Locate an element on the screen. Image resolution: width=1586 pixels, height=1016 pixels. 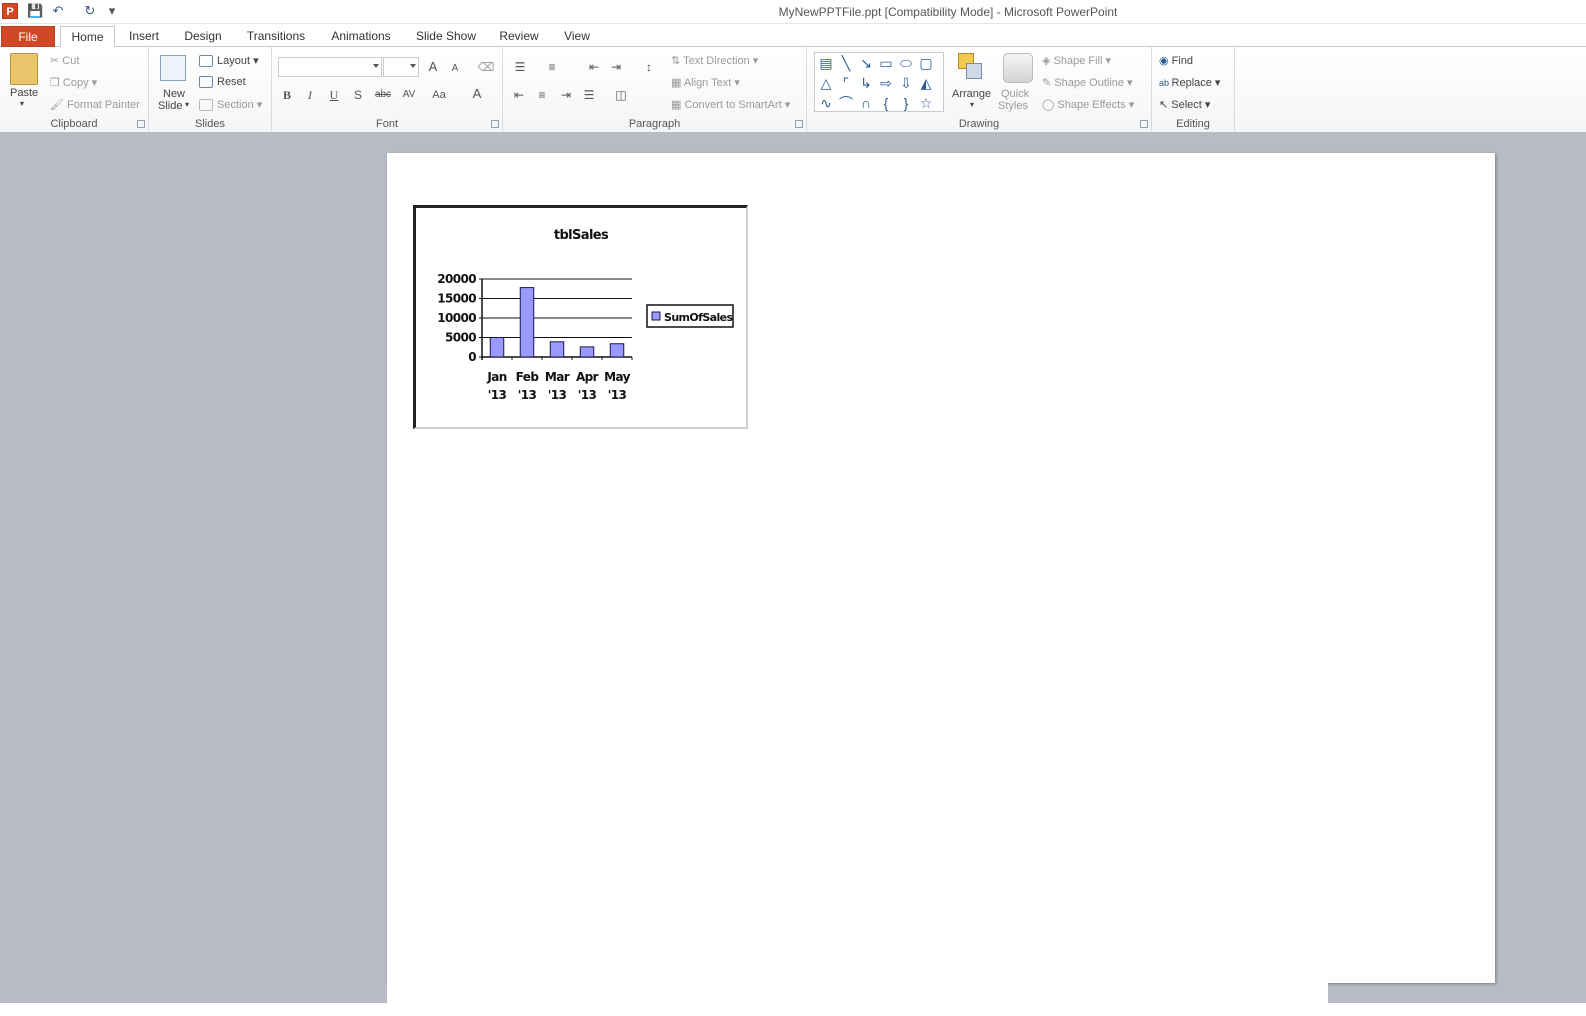
arc-shape-icon: ⌒ is located at coordinates (846, 103).